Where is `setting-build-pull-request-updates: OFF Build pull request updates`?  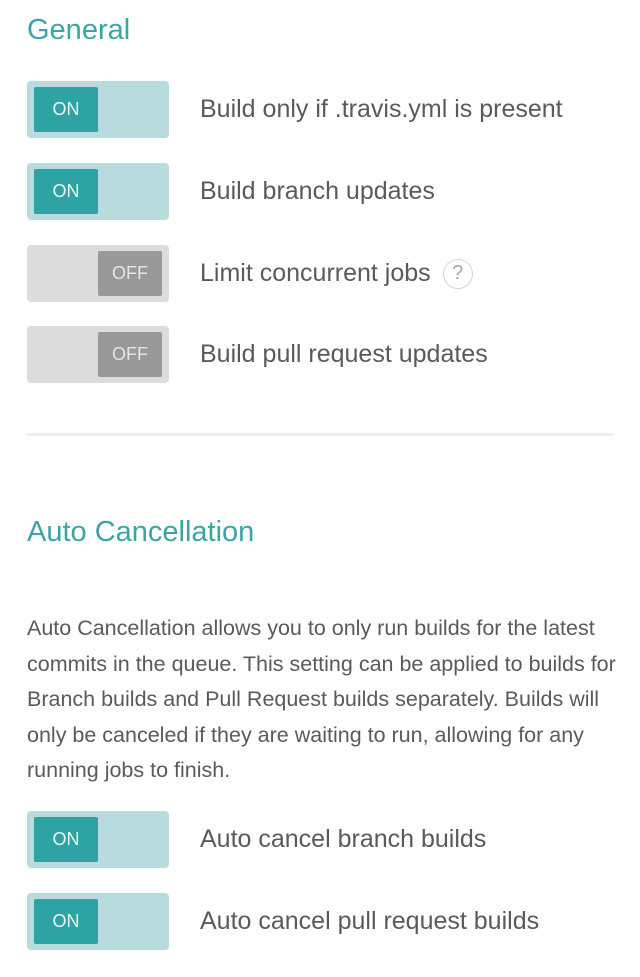 setting-build-pull-request-updates: OFF Build pull request updates is located at coordinates (257, 354).